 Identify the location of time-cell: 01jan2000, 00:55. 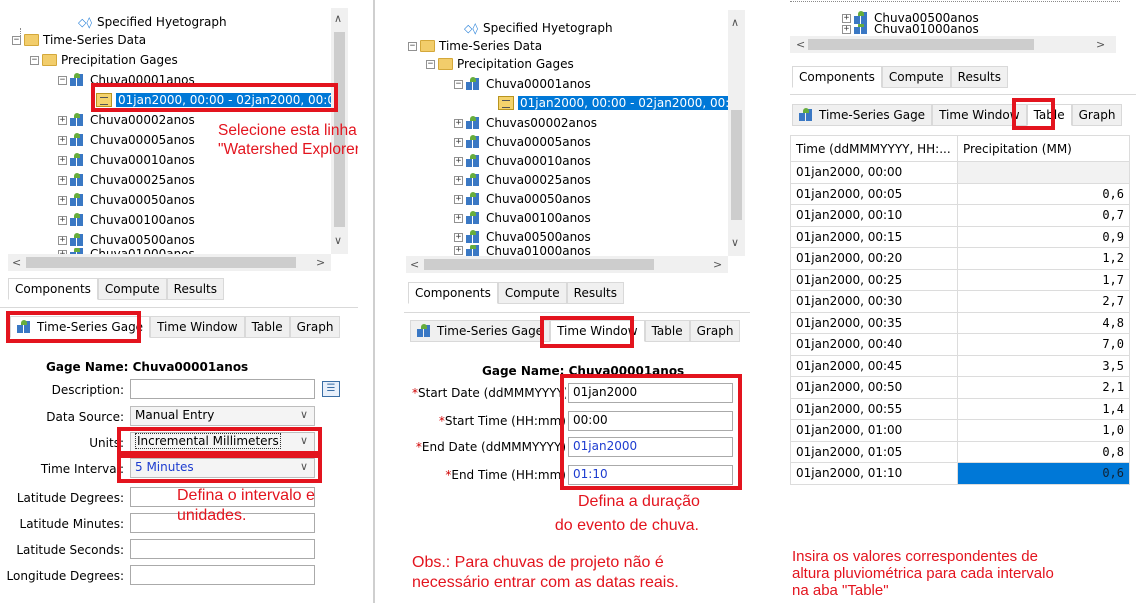
(874, 408).